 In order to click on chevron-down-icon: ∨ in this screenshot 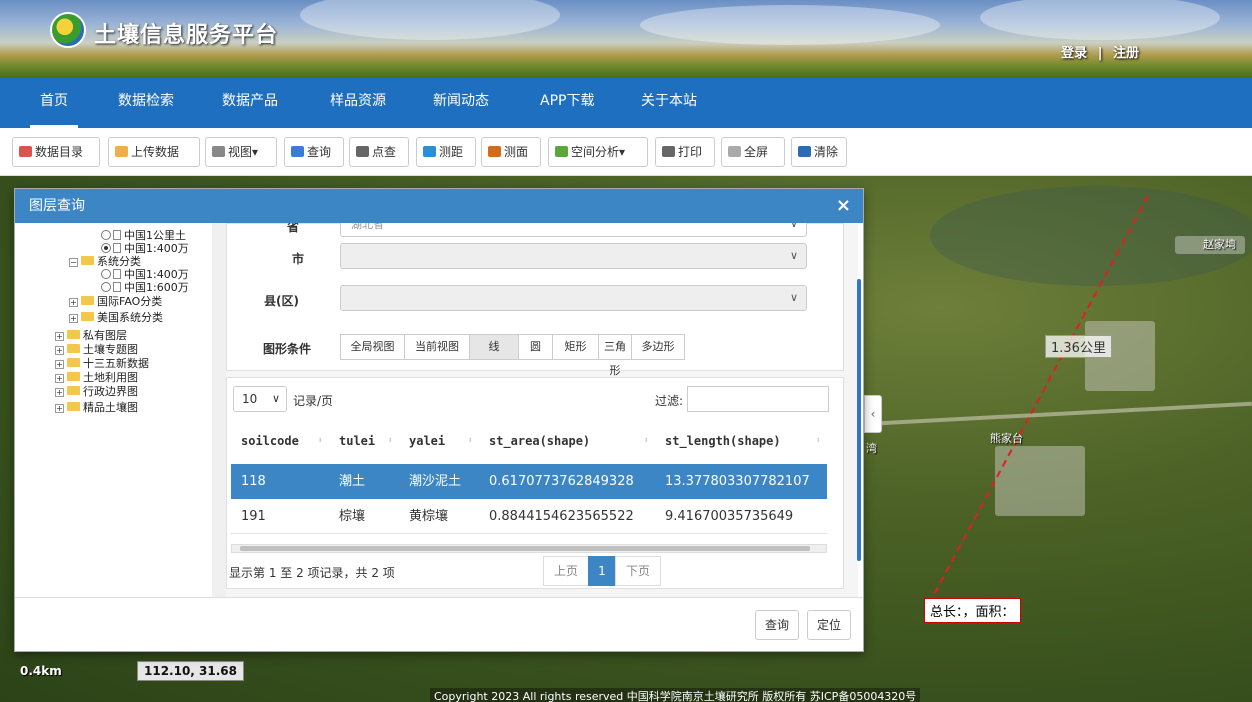, I will do `click(793, 297)`.